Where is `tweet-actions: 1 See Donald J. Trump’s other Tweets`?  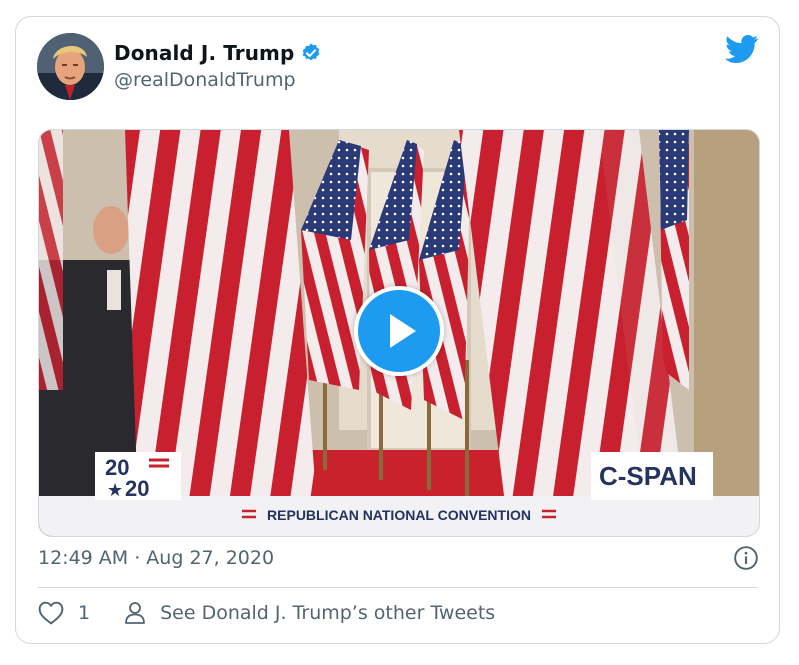 tweet-actions: 1 See Donald J. Trump’s other Tweets is located at coordinates (266, 613).